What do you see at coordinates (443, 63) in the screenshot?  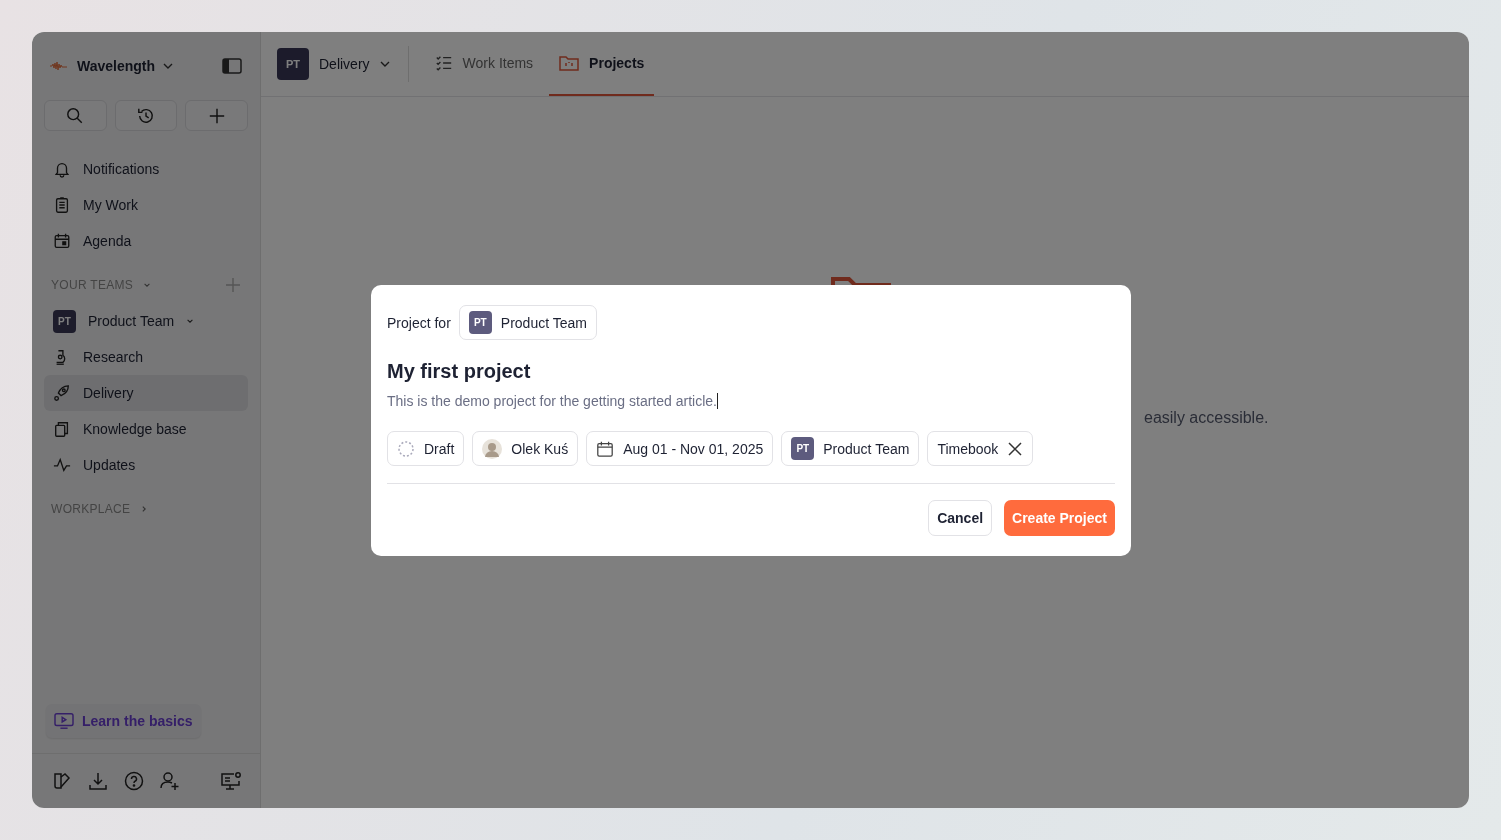 I see `checklist-icon` at bounding box center [443, 63].